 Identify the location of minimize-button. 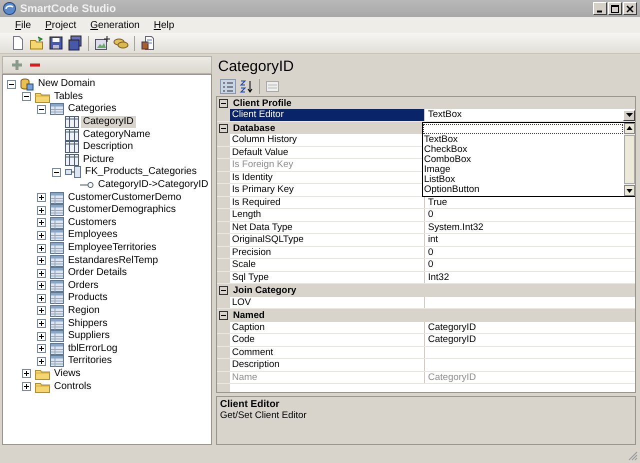
(600, 8).